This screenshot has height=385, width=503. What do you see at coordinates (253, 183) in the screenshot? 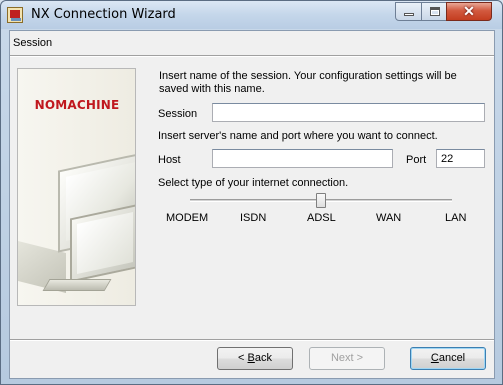
I see `connection-intro-text: Select type of your internet connection.` at bounding box center [253, 183].